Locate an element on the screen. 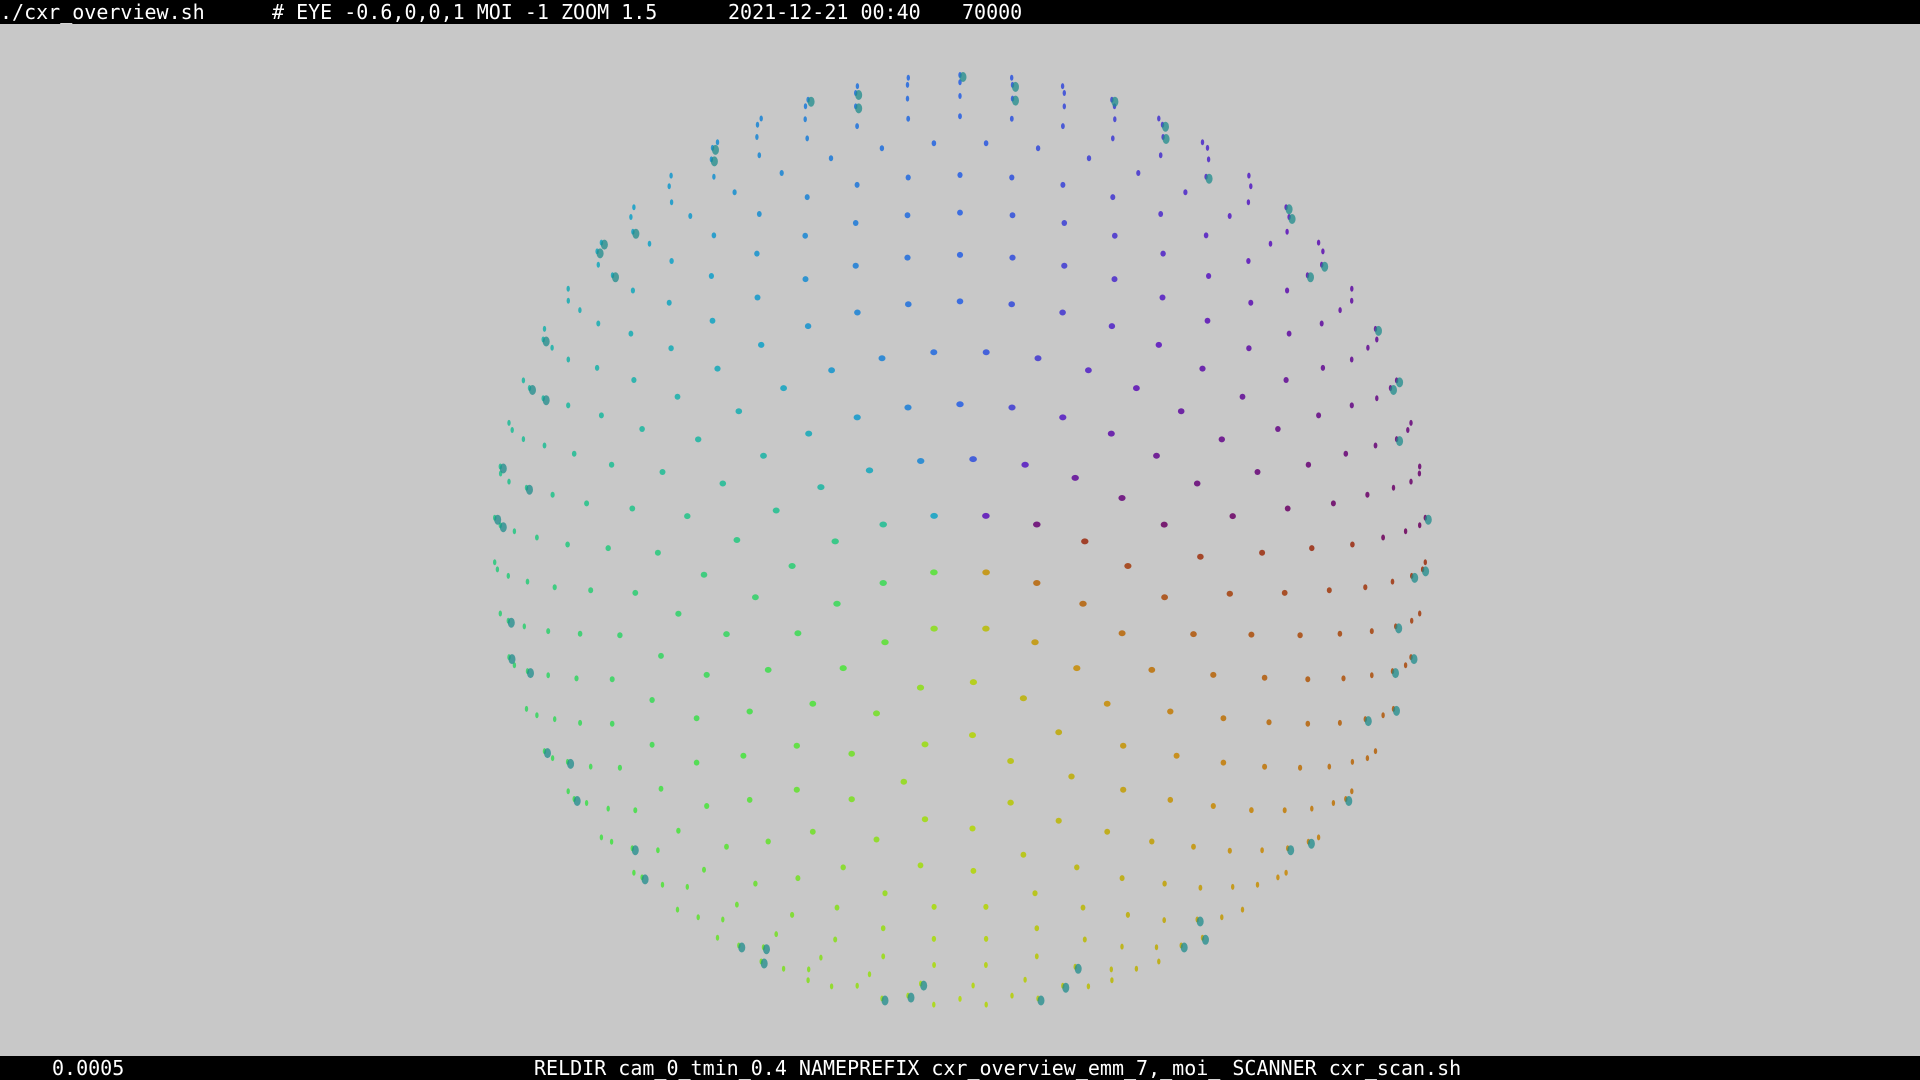 Image resolution: width=1920 pixels, height=1080 pixels. datetime-label: 2021-12-21 00:40 is located at coordinates (824, 12).